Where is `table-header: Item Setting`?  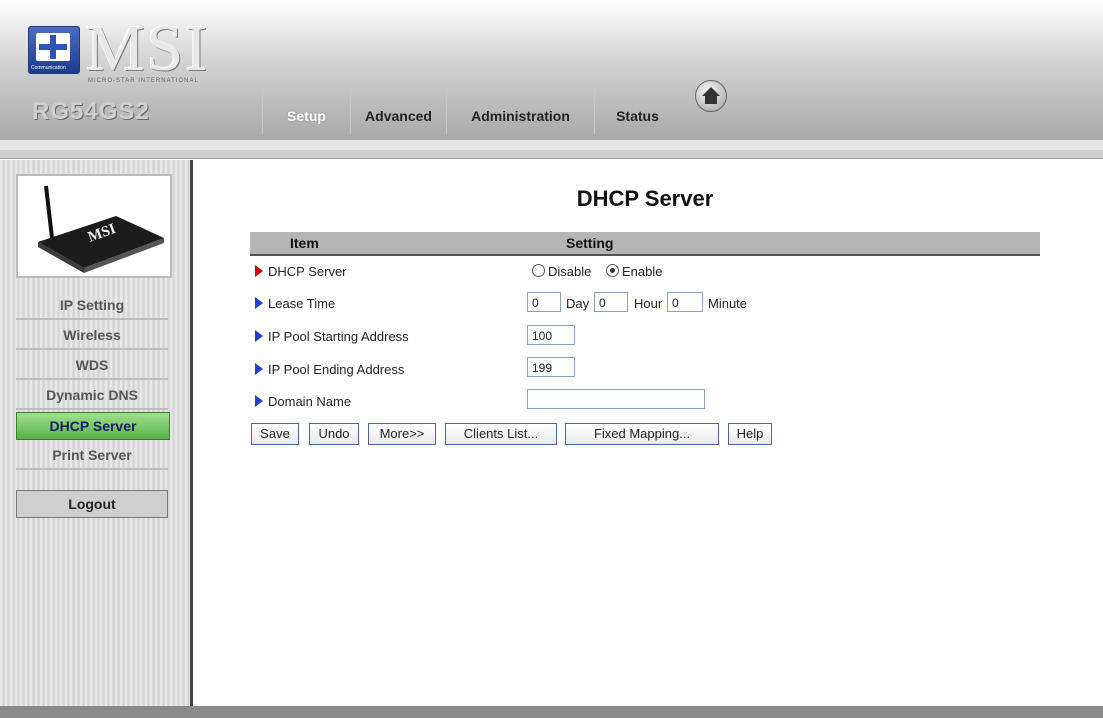
table-header: Item Setting is located at coordinates (645, 244).